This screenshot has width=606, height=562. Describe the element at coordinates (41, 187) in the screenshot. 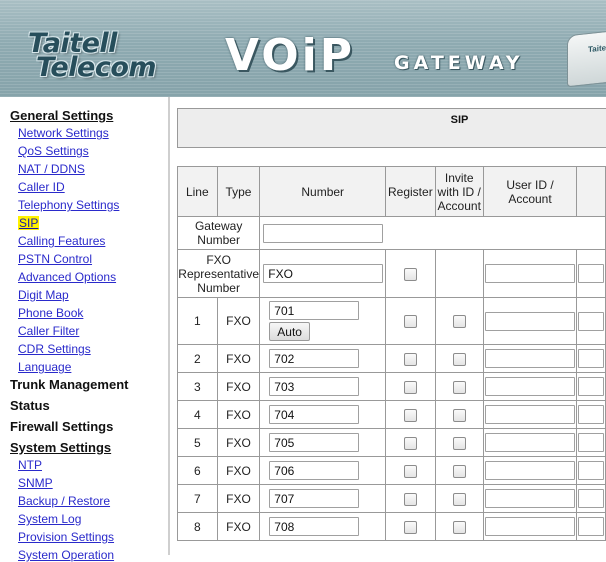

I see `sidebar-item-caller-id: Caller ID` at that location.